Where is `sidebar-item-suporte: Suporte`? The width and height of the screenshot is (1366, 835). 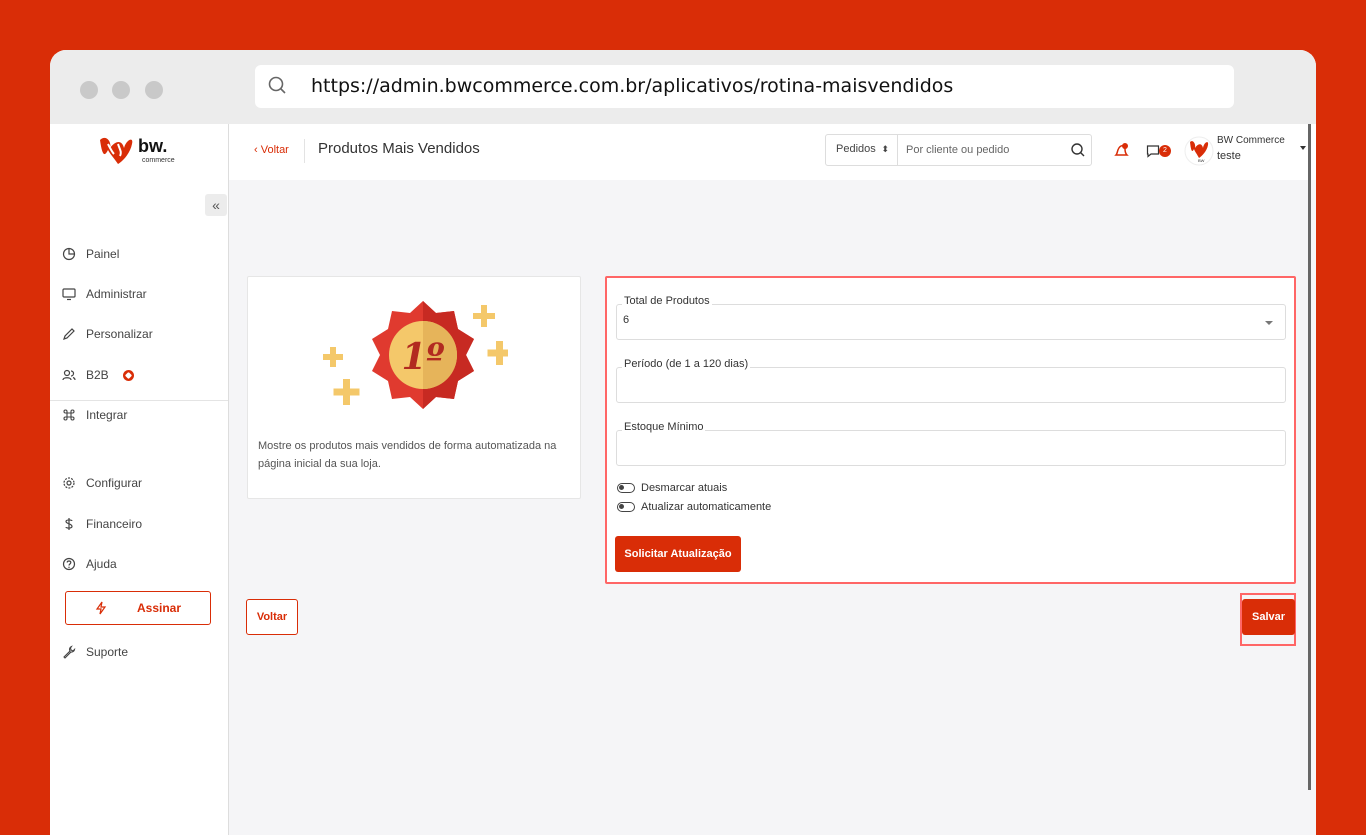 sidebar-item-suporte: Suporte is located at coordinates (95, 652).